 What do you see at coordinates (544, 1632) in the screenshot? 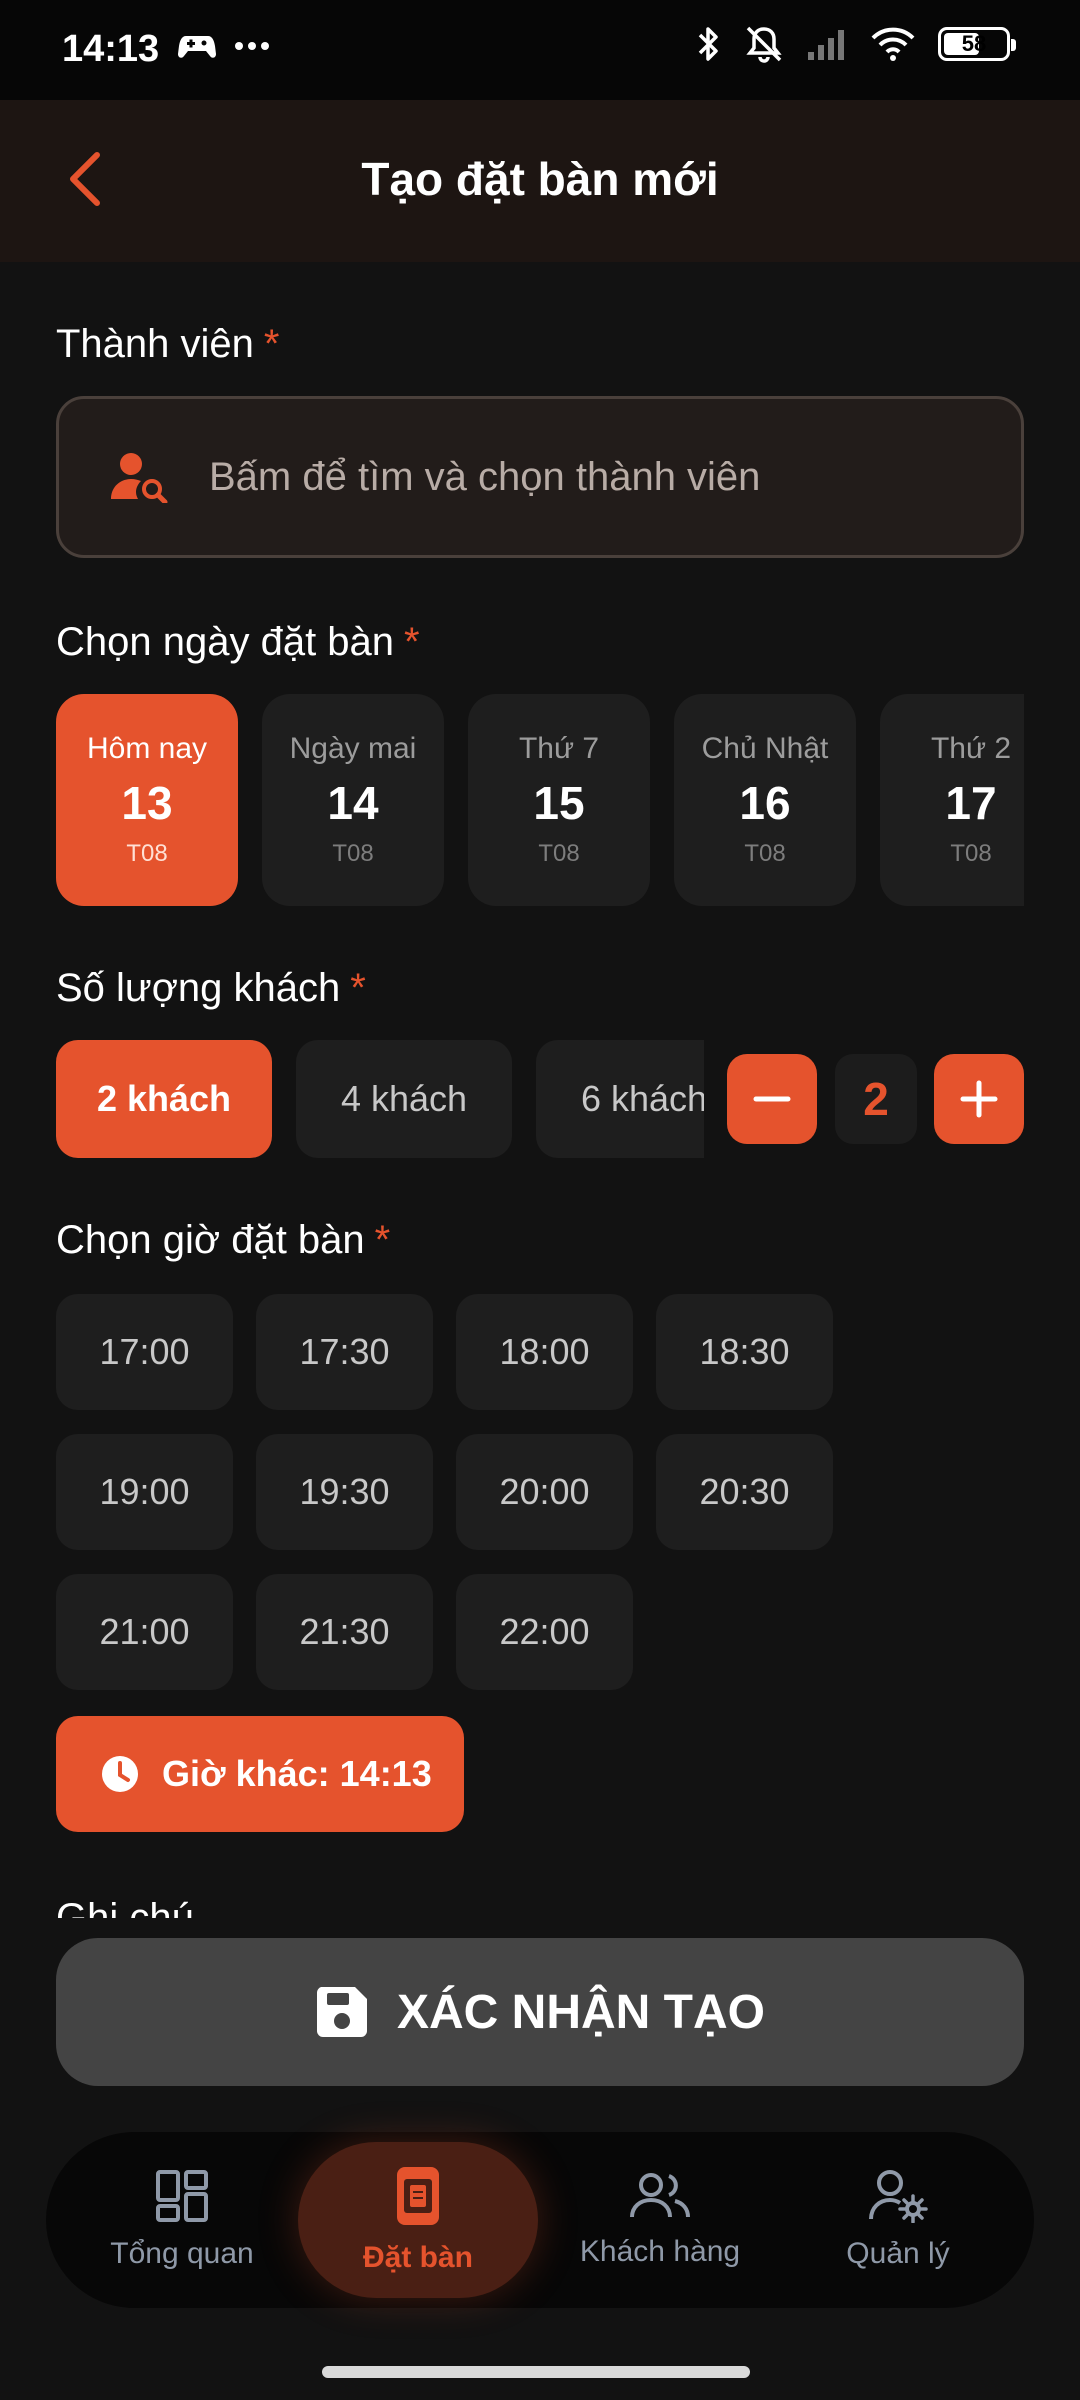
I see `time-slot: 22:00` at bounding box center [544, 1632].